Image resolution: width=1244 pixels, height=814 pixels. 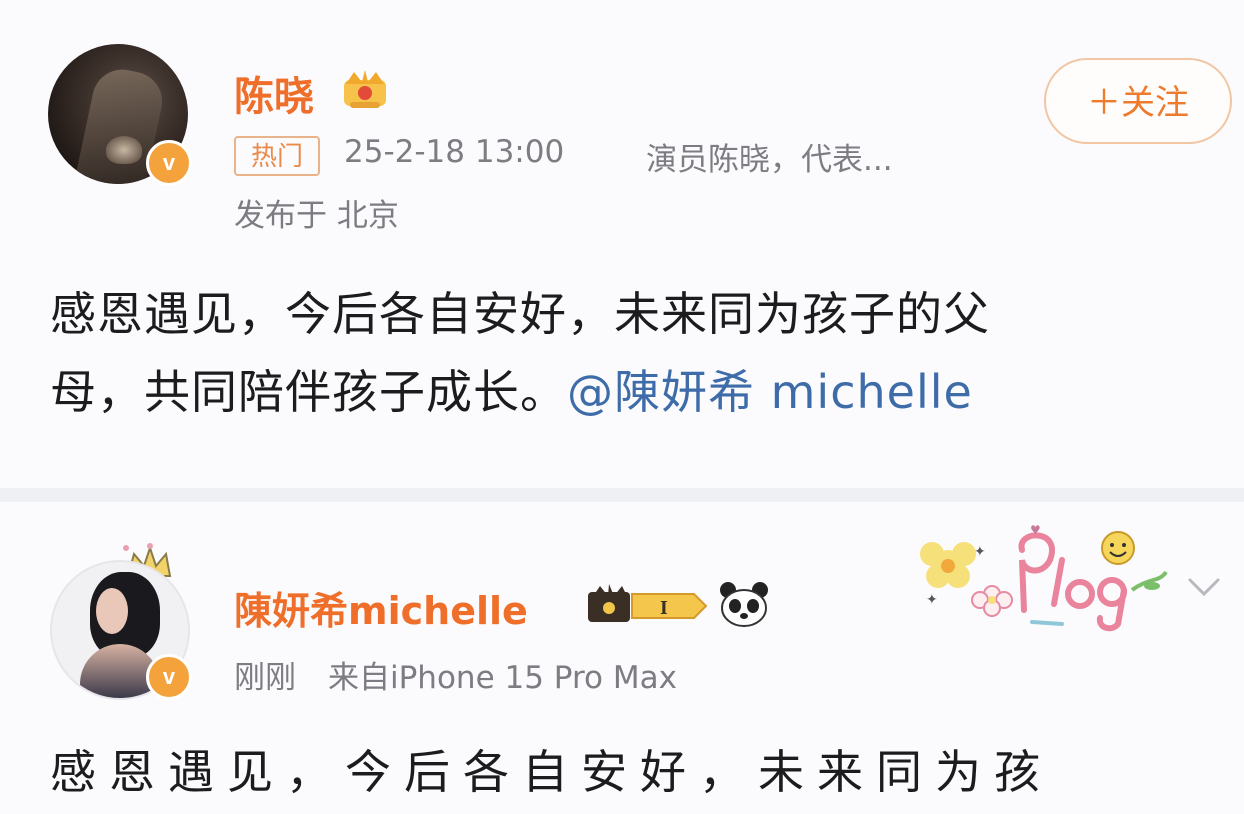 What do you see at coordinates (744, 604) in the screenshot?
I see `panda-icon` at bounding box center [744, 604].